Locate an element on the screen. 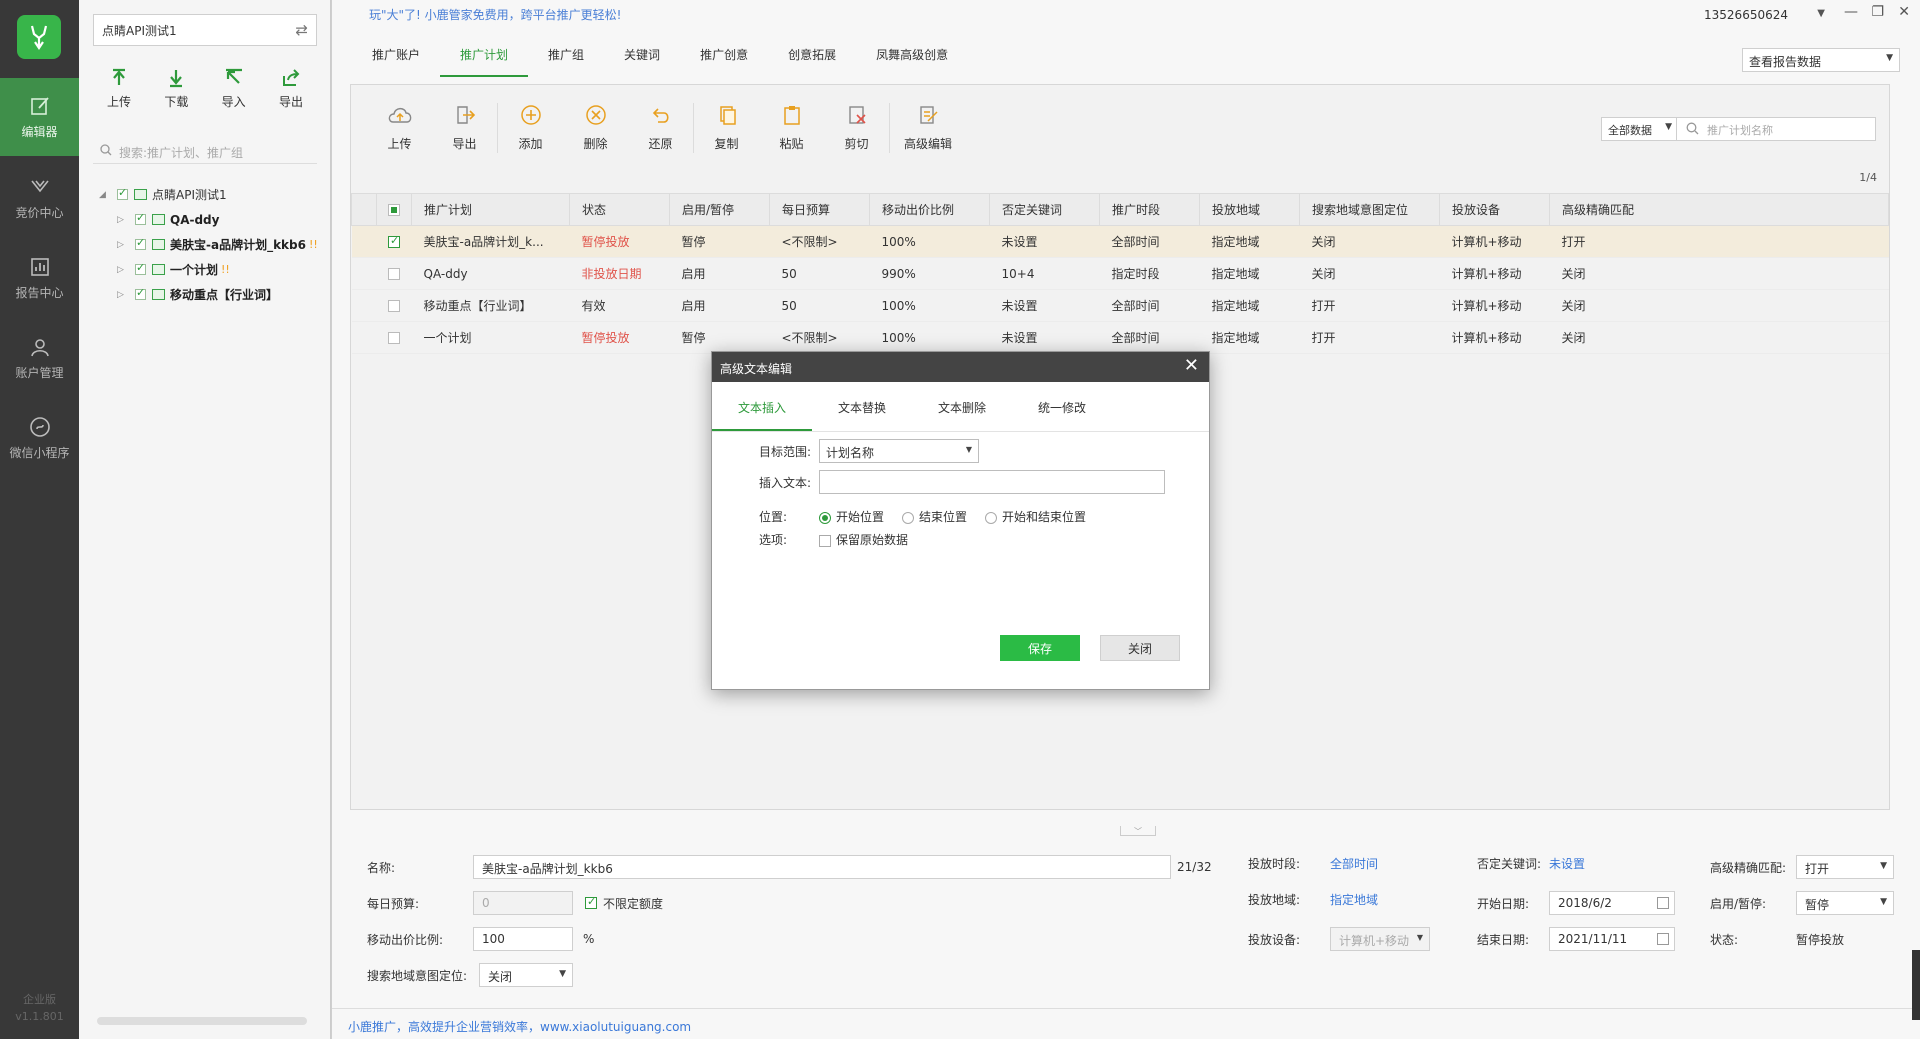 The image size is (1920, 1039). tab-plan: 推广计划 is located at coordinates (484, 57).